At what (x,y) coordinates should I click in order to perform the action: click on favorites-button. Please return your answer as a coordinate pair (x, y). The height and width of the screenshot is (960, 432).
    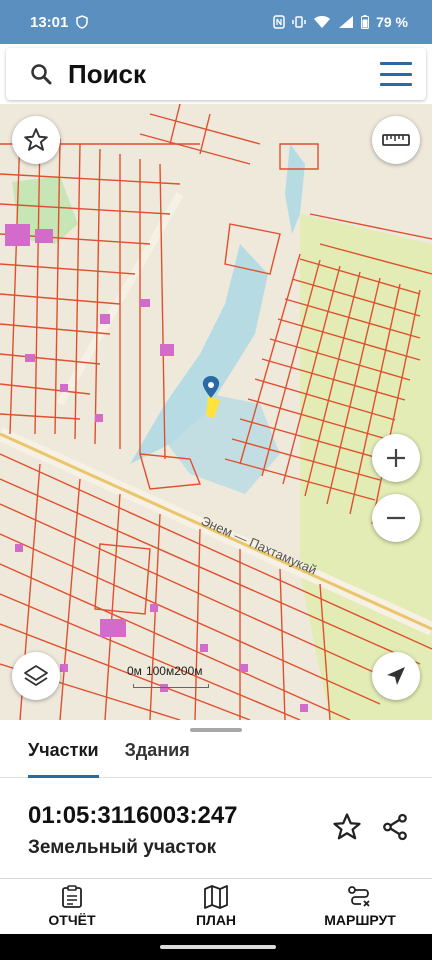
    Looking at the image, I should click on (36, 140).